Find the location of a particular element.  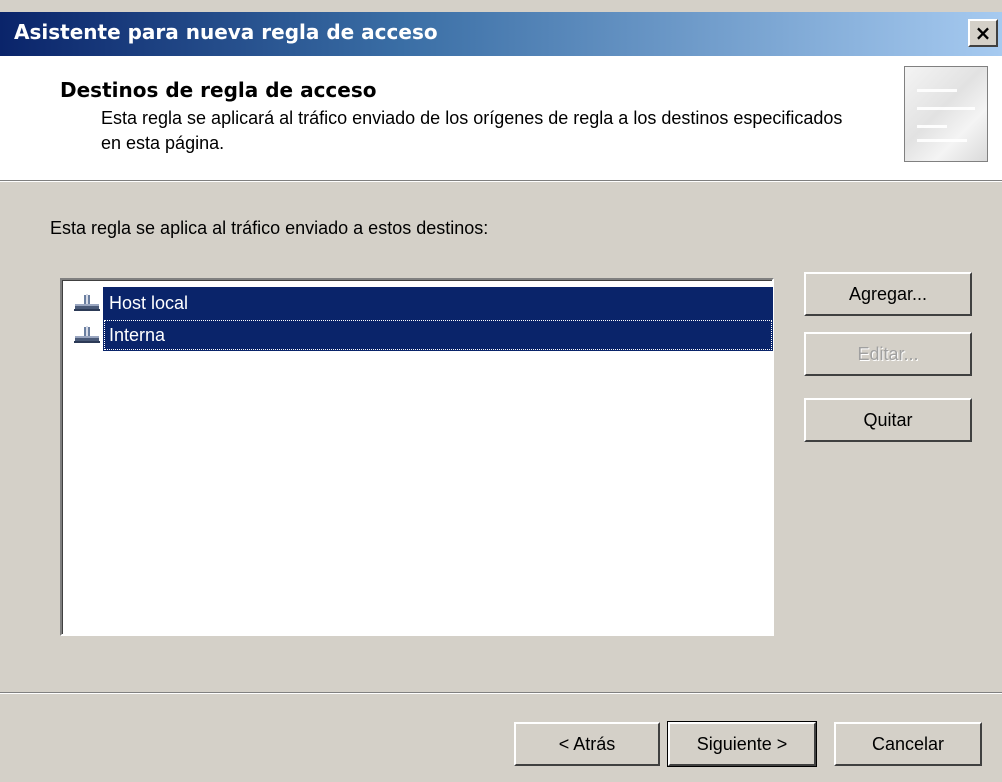

close-icon: × is located at coordinates (983, 33).